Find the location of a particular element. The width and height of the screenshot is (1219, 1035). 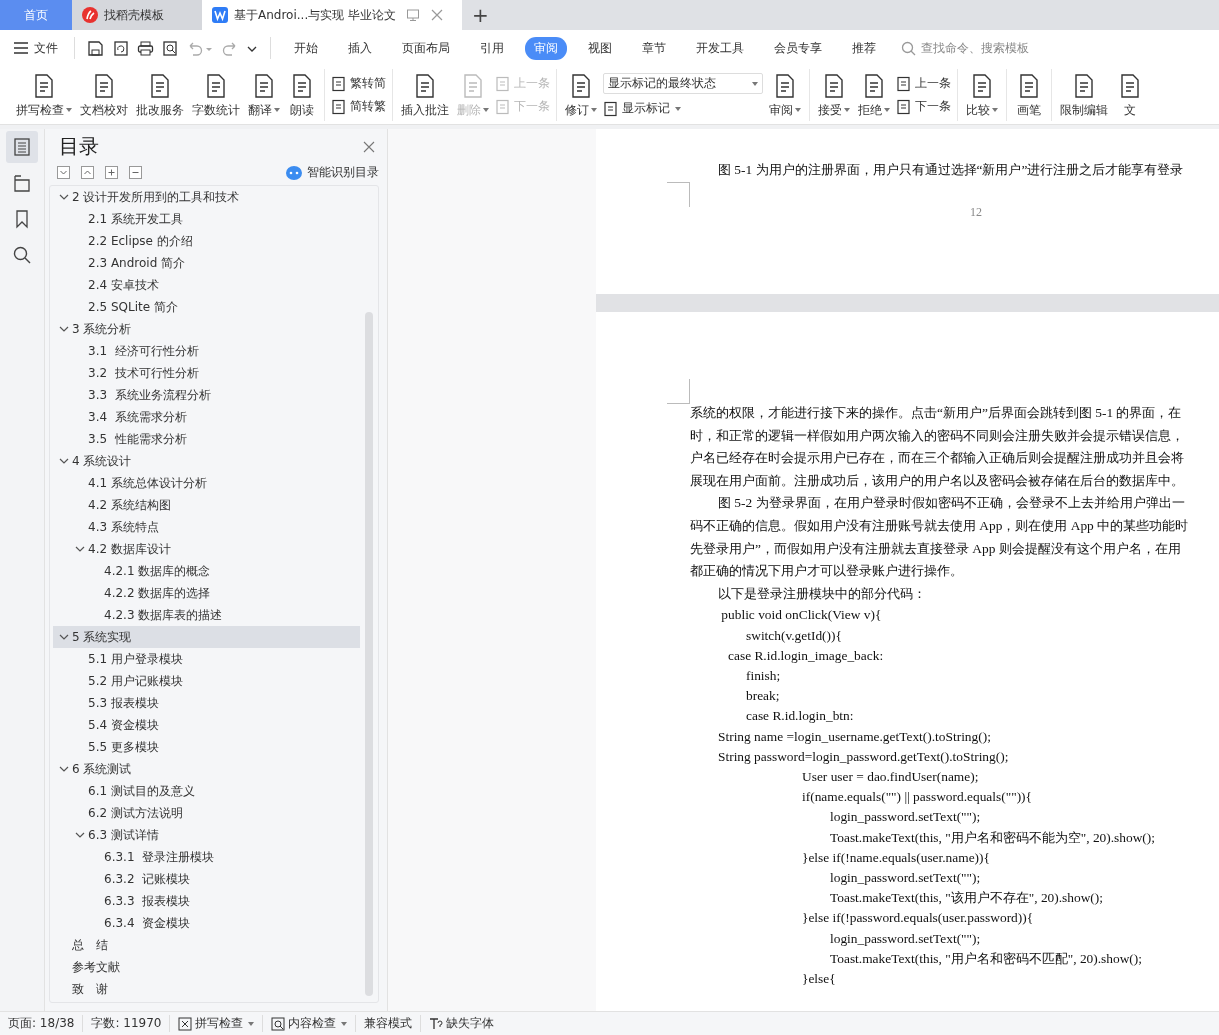

toc-item: 3.2 技术可行性分析 is located at coordinates (206, 373).